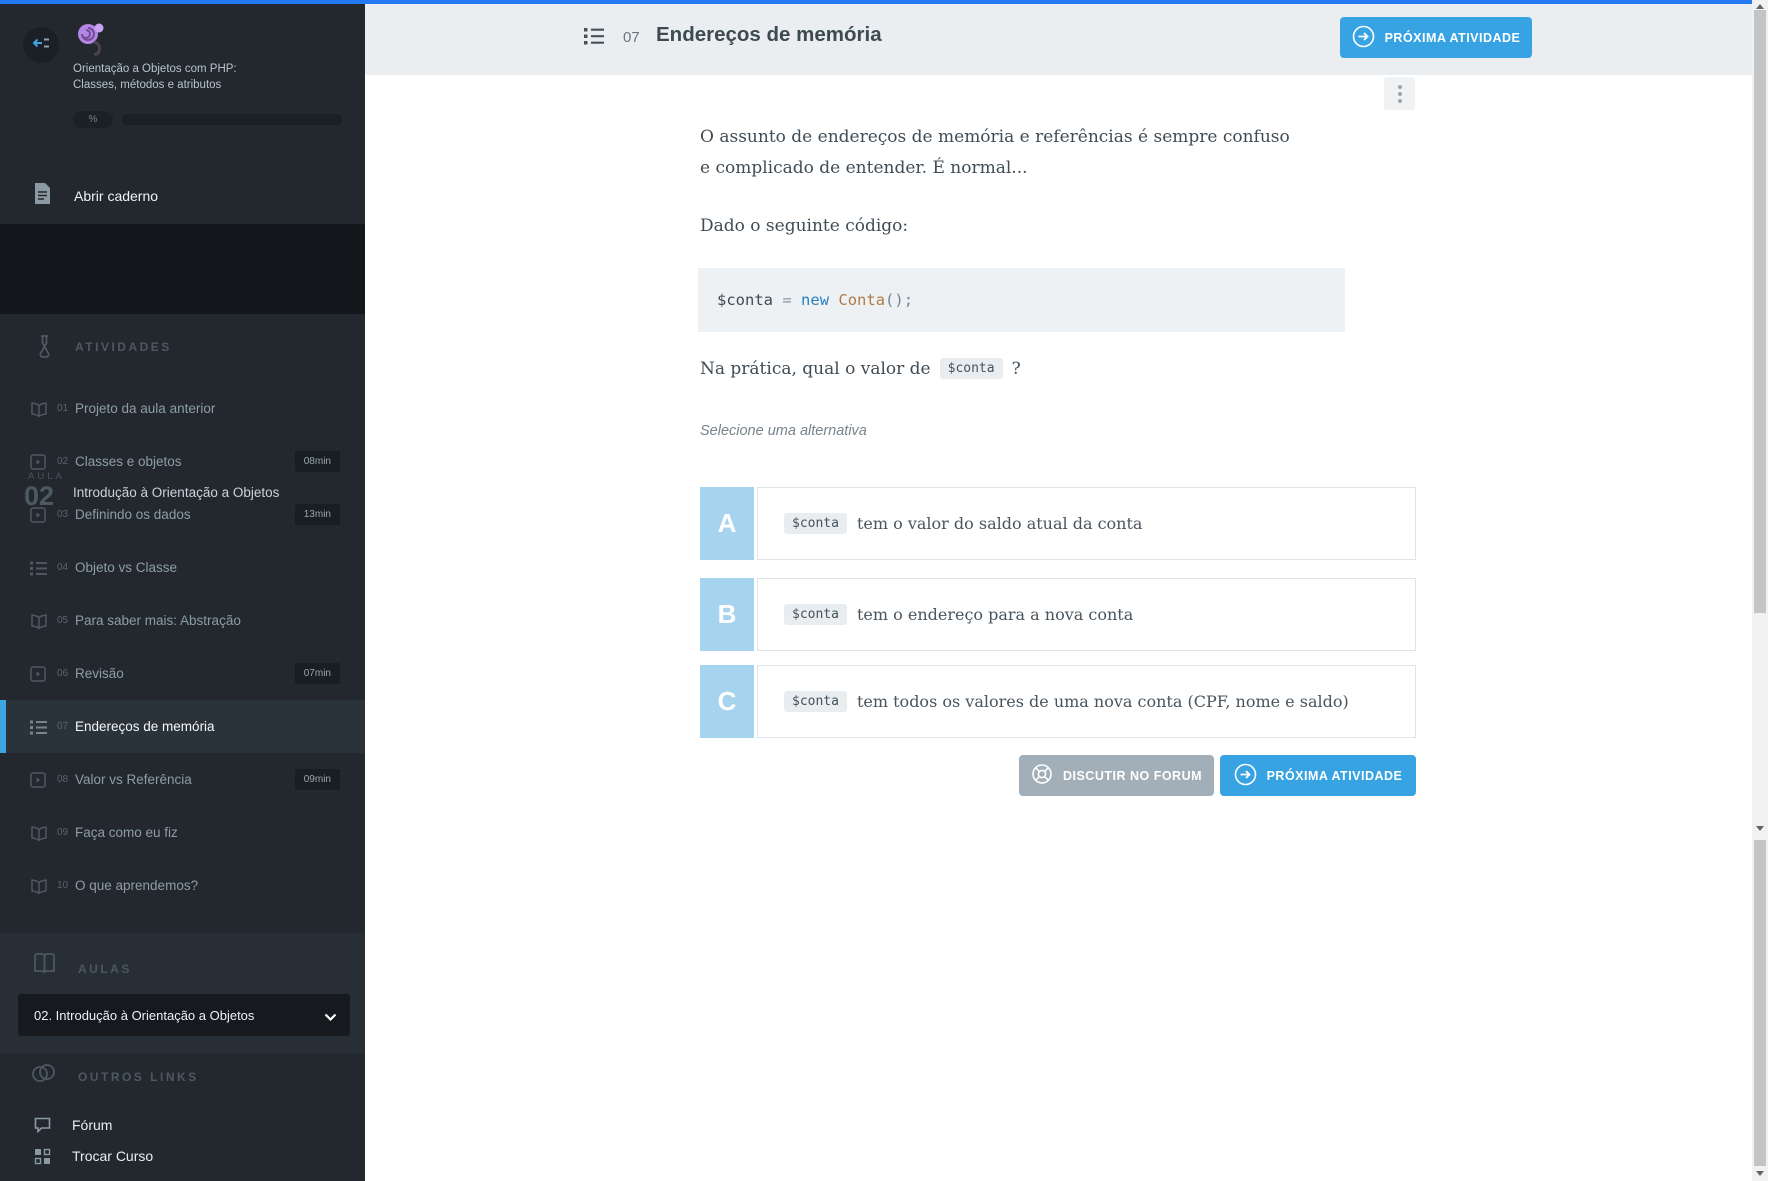 The height and width of the screenshot is (1181, 1768). Describe the element at coordinates (182, 832) in the screenshot. I see `sidebar-item-faca-como-eu-fiz: 09 Faça como eu fiz` at that location.